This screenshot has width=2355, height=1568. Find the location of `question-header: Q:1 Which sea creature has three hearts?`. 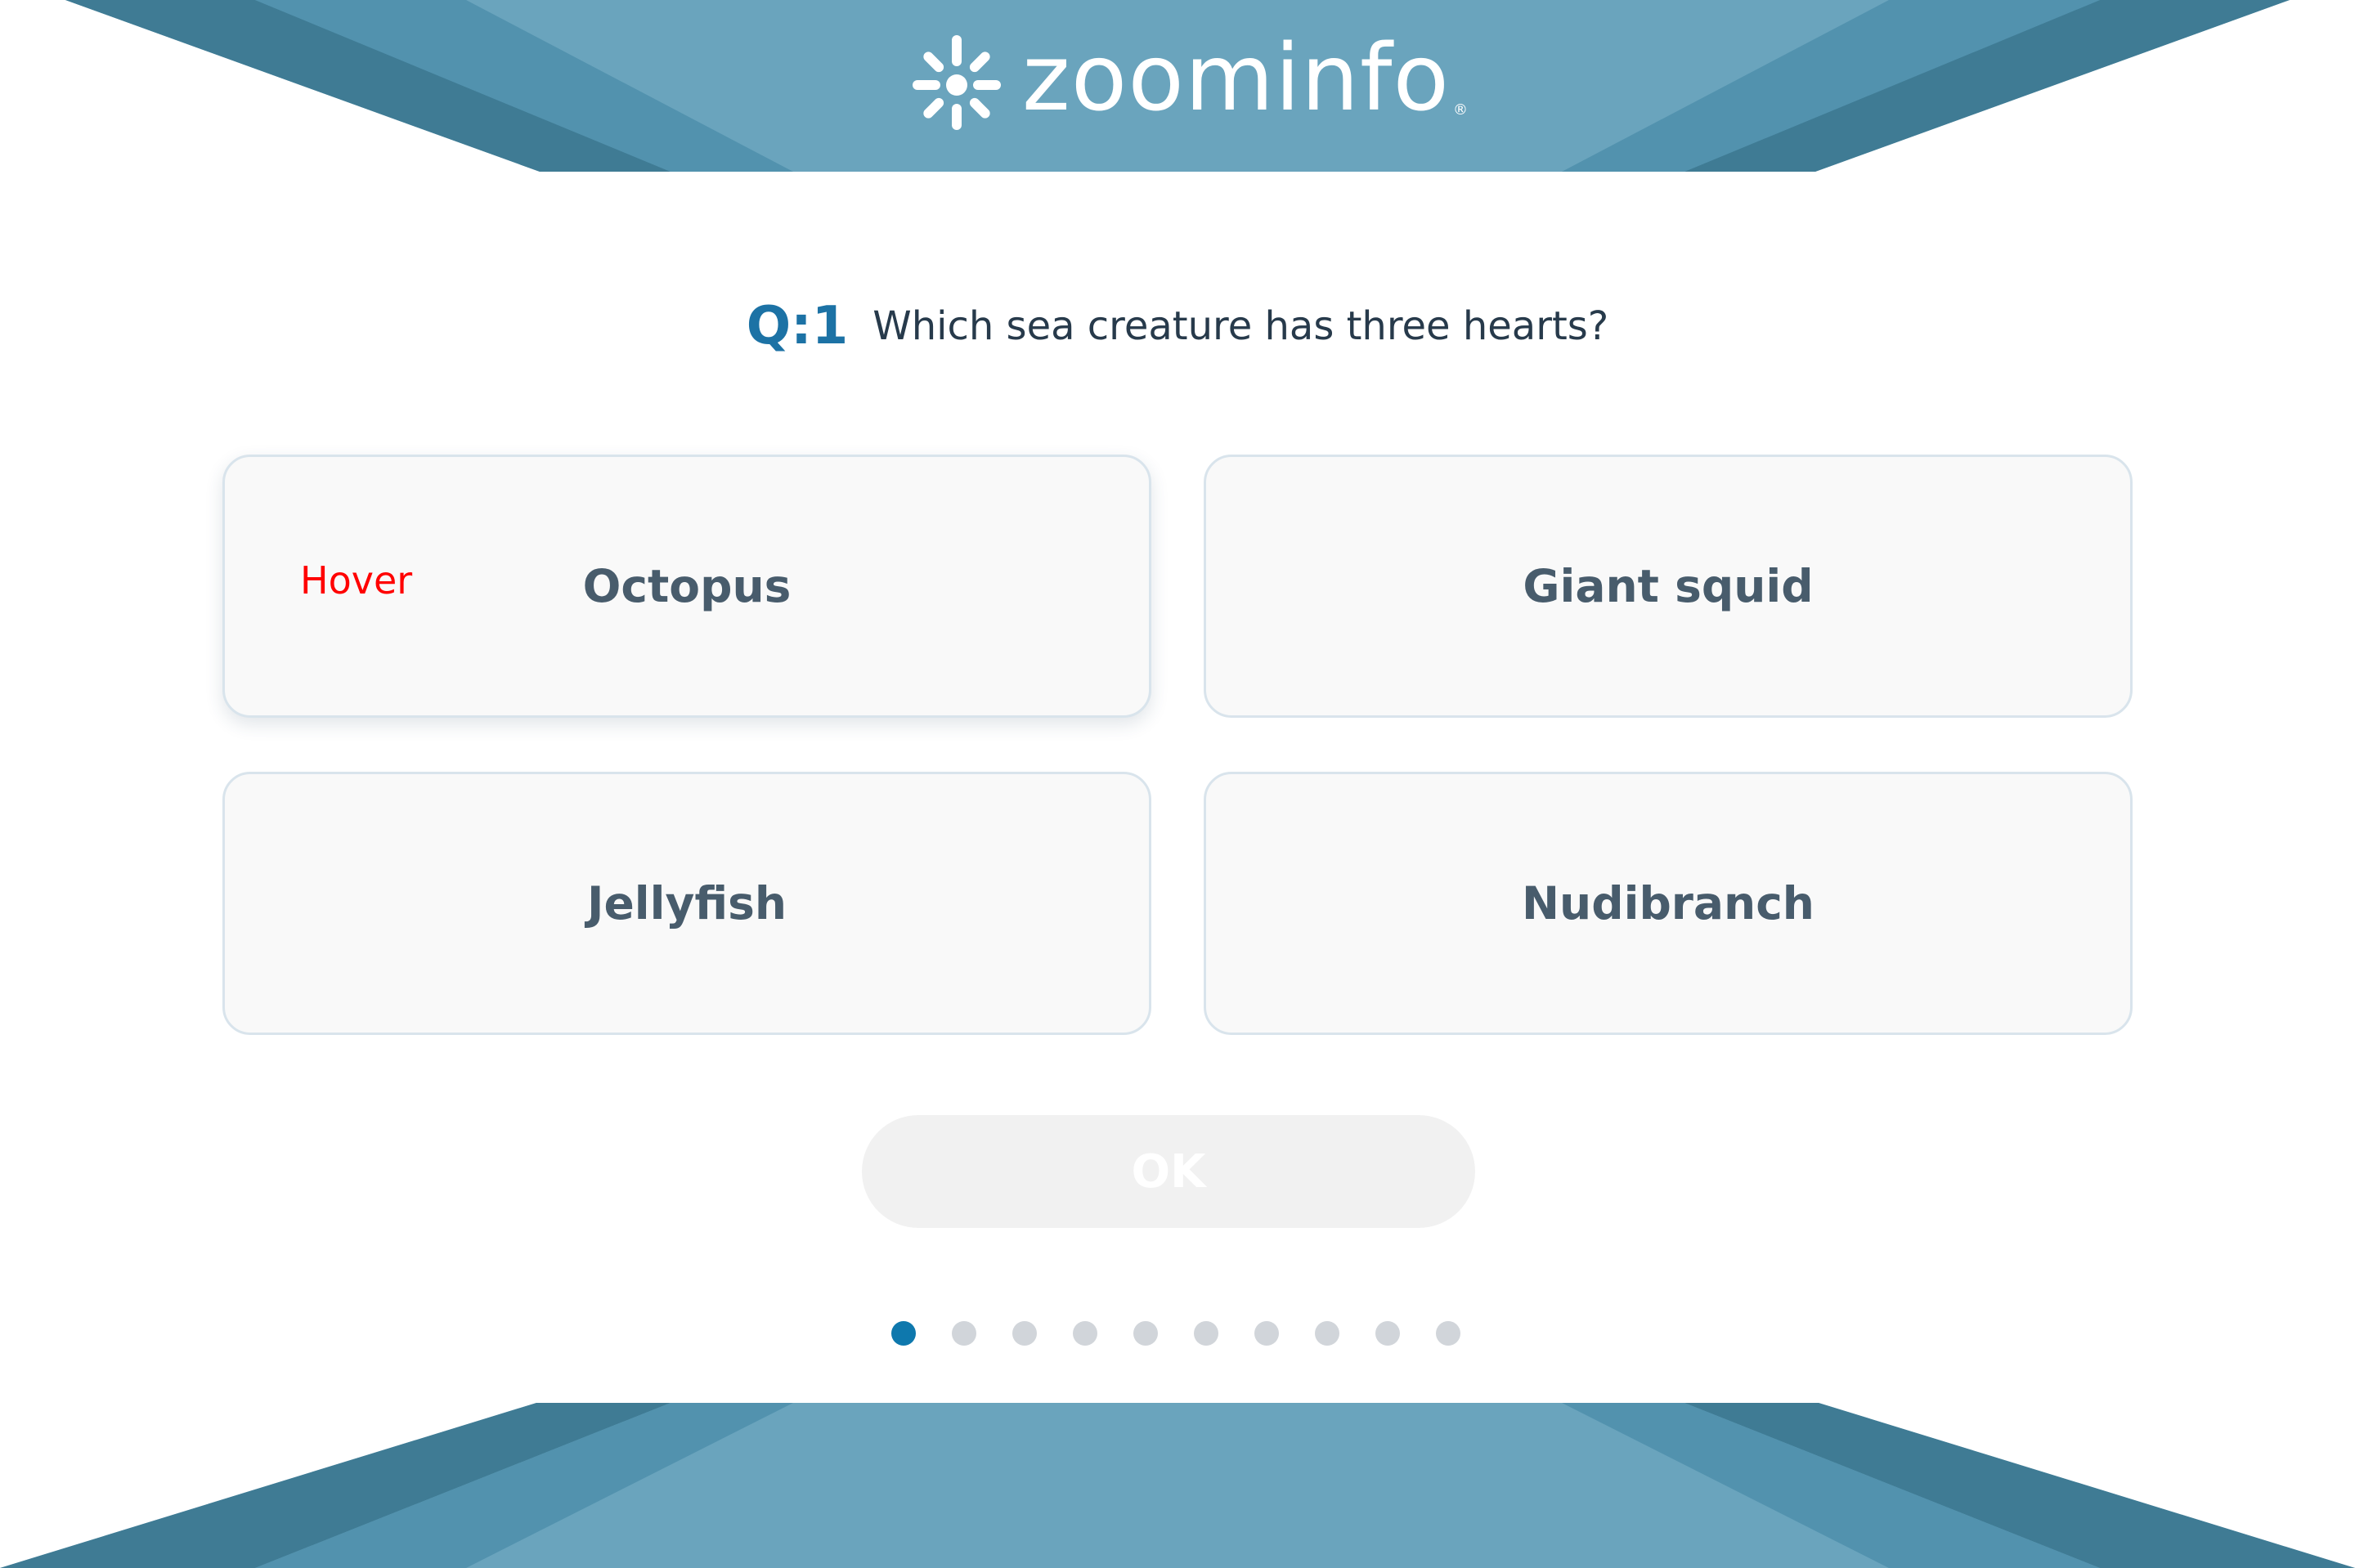

question-header: Q:1 Which sea creature has three hearts? is located at coordinates (1177, 326).